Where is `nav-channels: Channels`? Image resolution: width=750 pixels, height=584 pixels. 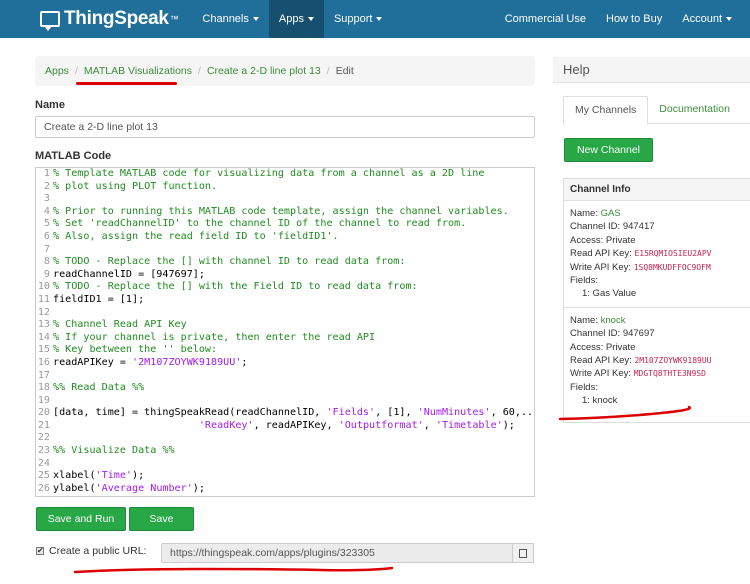
nav-channels: Channels is located at coordinates (230, 19).